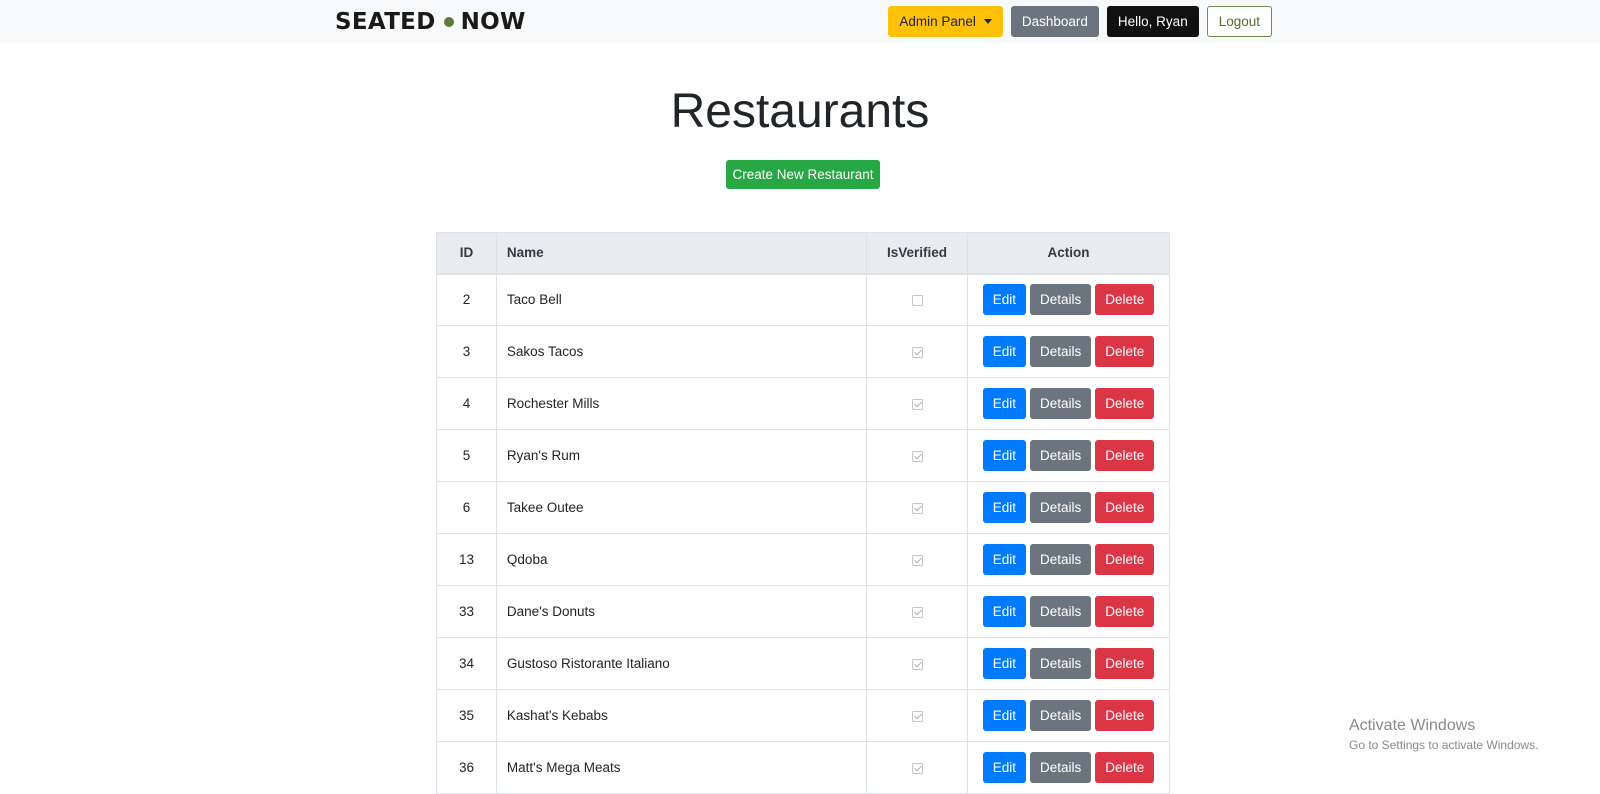 This screenshot has height=794, width=1600. What do you see at coordinates (681, 253) in the screenshot?
I see `header-name: Name` at bounding box center [681, 253].